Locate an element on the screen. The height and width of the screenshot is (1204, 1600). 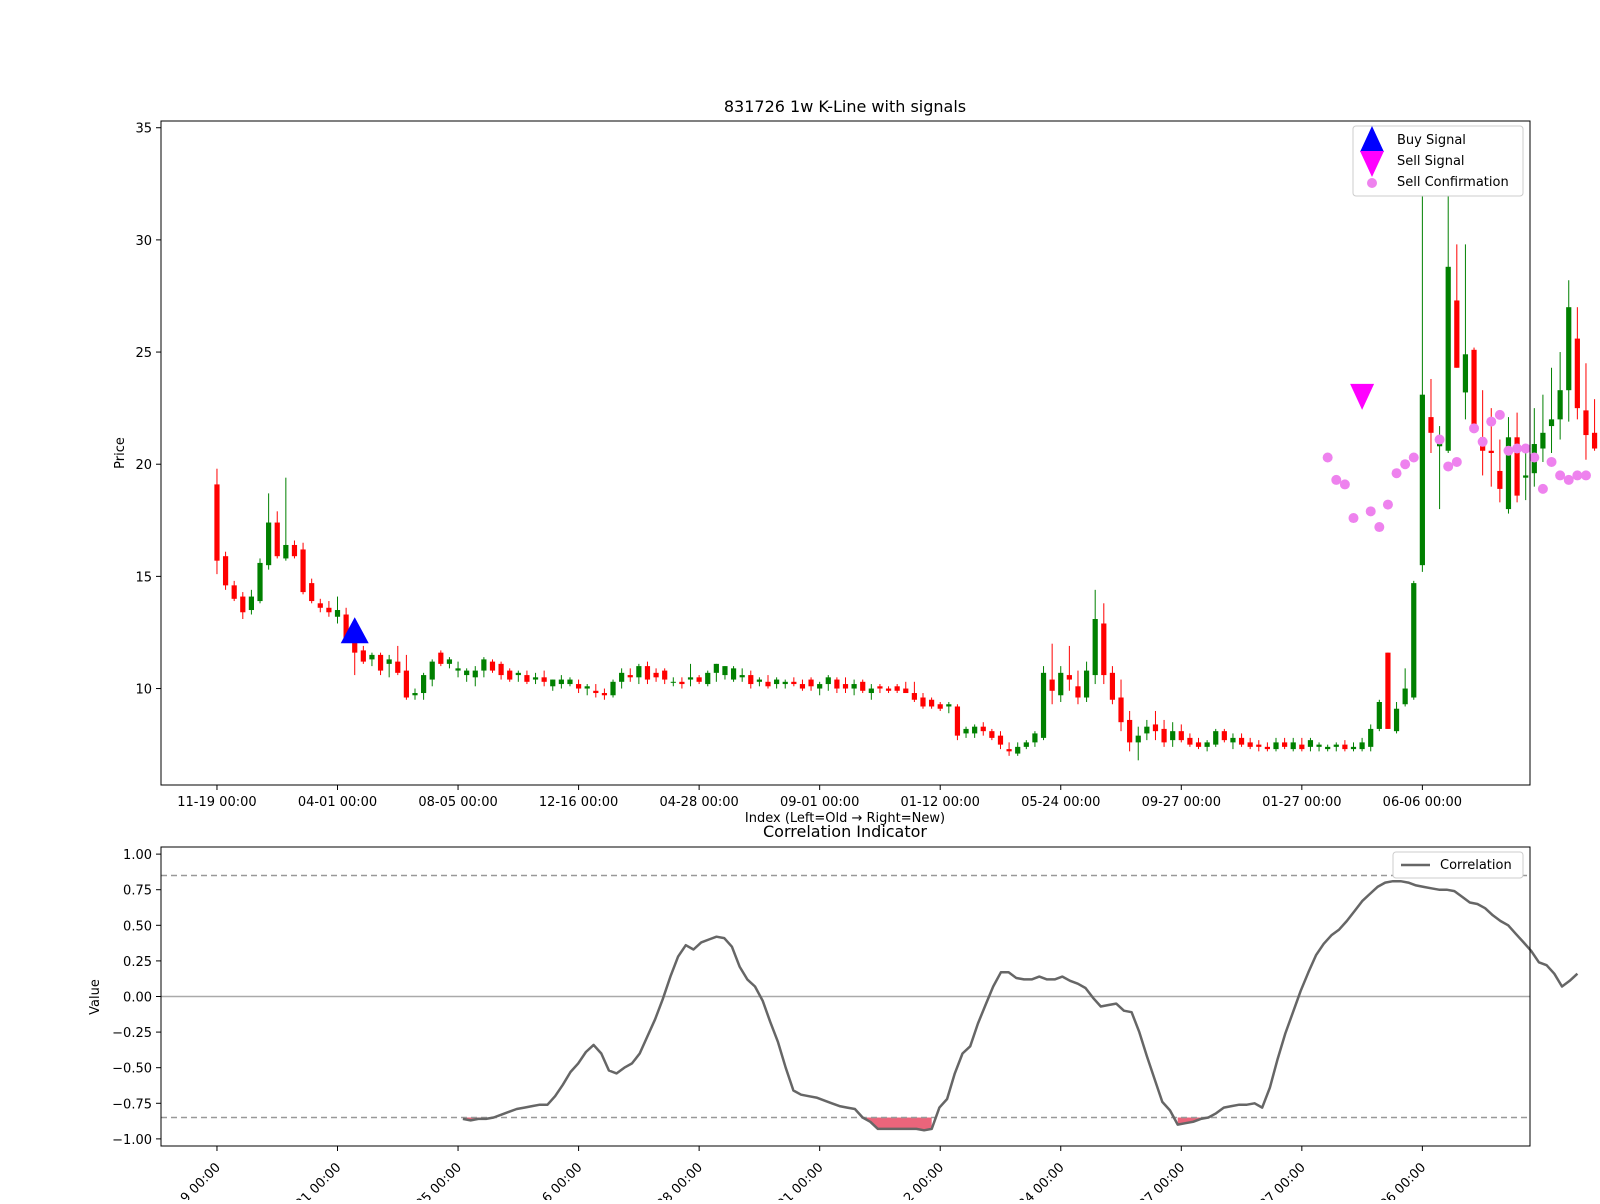
kline-x-tick-label: 01-12 00:00 is located at coordinates (940, 802).